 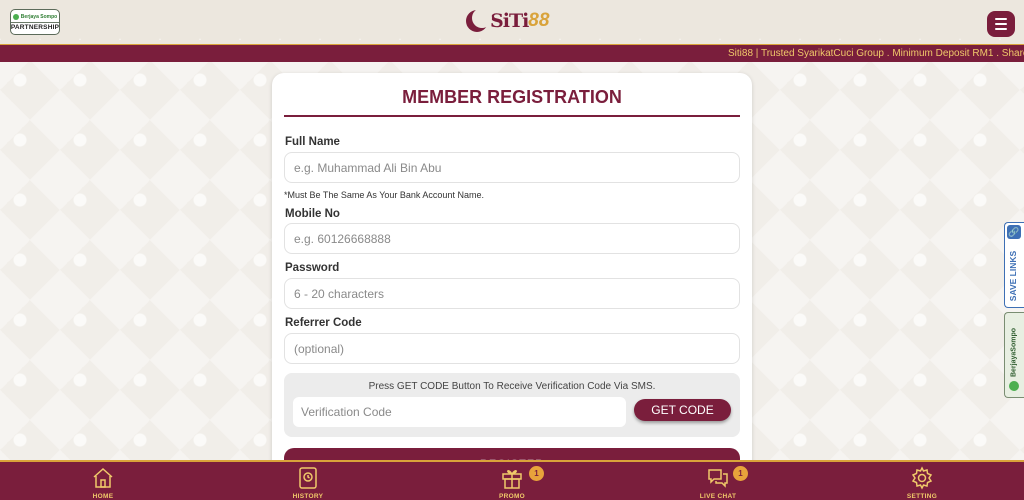 What do you see at coordinates (308, 496) in the screenshot?
I see `nav-history-label: HISTORY` at bounding box center [308, 496].